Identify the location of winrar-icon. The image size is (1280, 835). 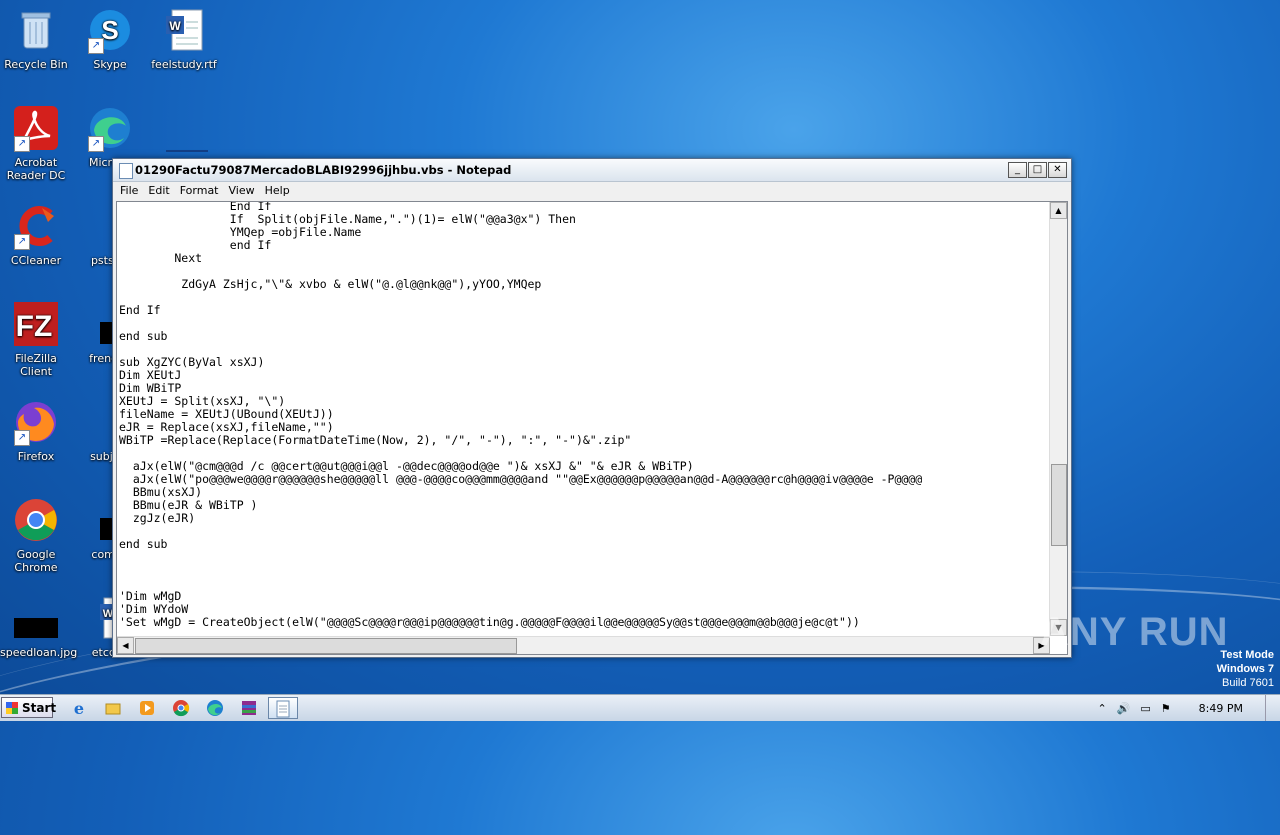
(249, 708).